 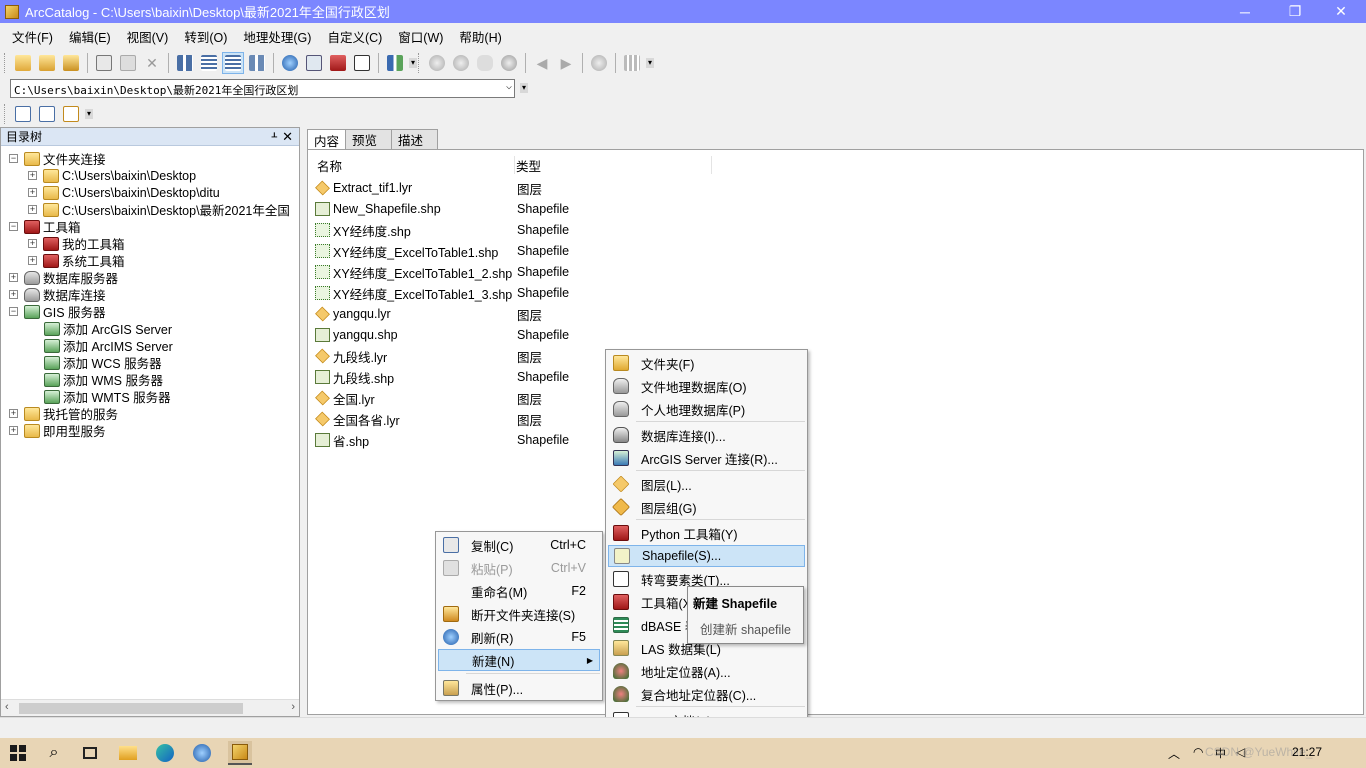 What do you see at coordinates (7, 707) in the screenshot?
I see `scroll-left-icon: ‹` at bounding box center [7, 707].